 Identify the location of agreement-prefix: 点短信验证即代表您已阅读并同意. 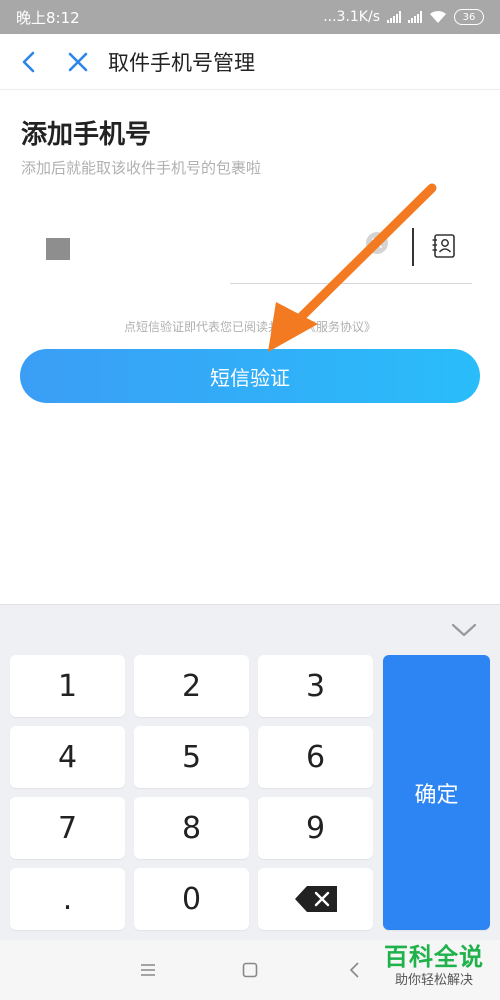
(213, 327).